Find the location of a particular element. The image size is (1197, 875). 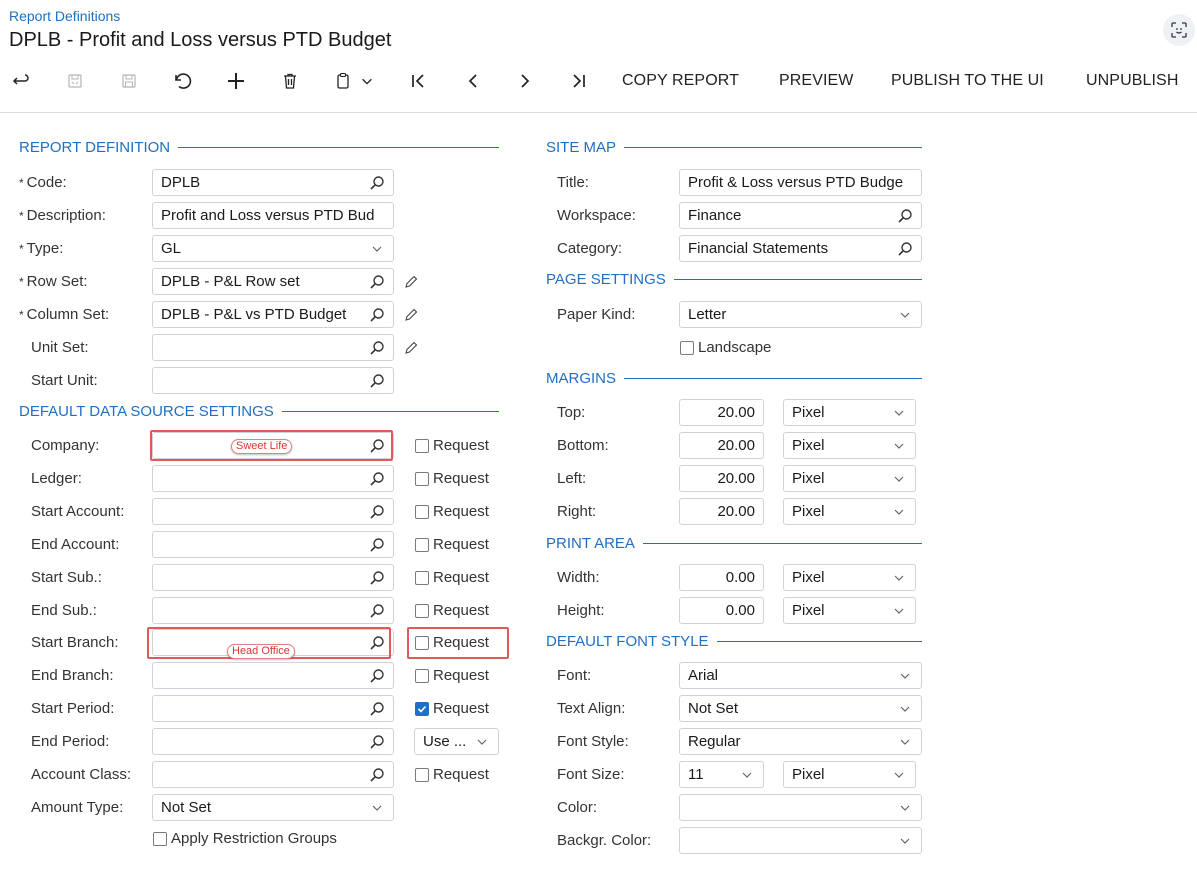

paper-kind-select: Letter is located at coordinates (800, 314).